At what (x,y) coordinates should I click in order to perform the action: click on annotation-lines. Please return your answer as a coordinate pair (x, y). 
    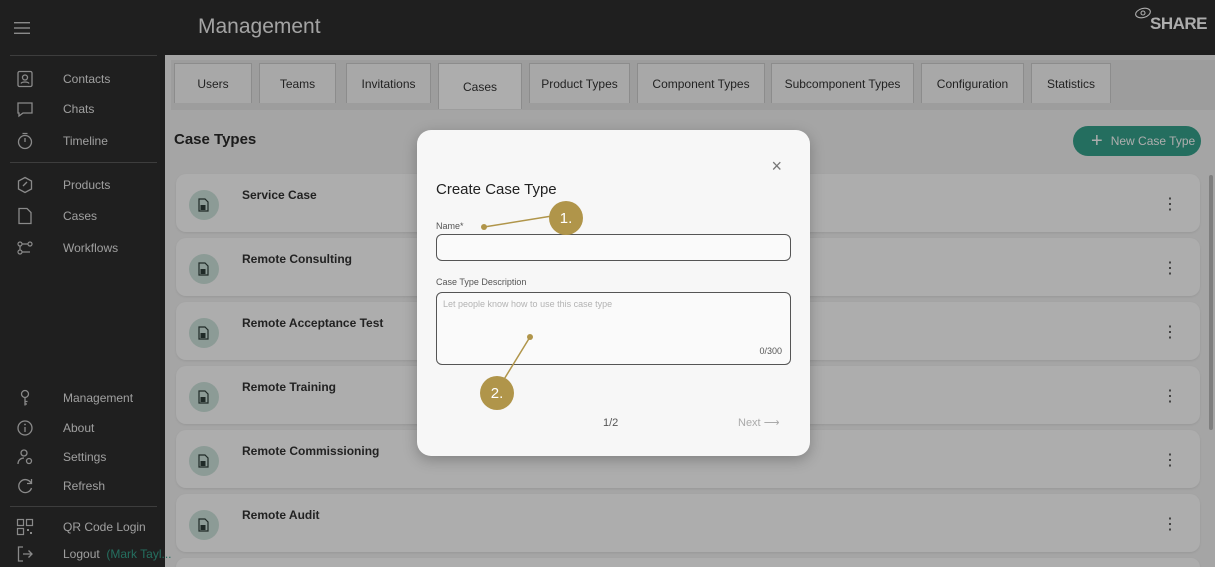
    Looking at the image, I should click on (517, 298).